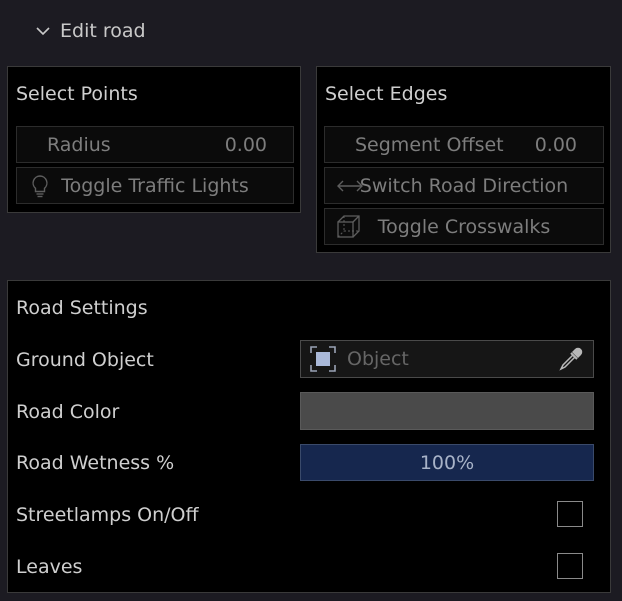 Image resolution: width=622 pixels, height=601 pixels. What do you see at coordinates (555, 144) in the screenshot?
I see `segment-offset-value: 0.00` at bounding box center [555, 144].